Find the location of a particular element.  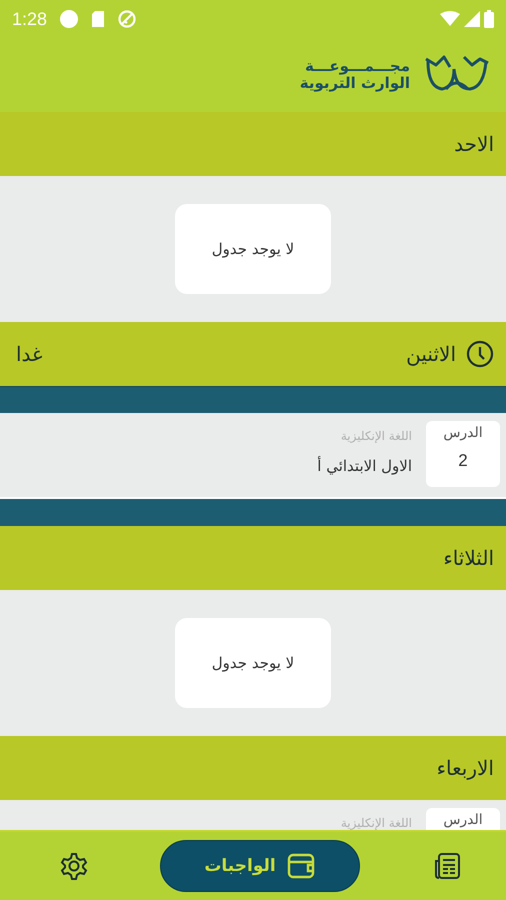

day-header: الاثنين غدا is located at coordinates (253, 354).